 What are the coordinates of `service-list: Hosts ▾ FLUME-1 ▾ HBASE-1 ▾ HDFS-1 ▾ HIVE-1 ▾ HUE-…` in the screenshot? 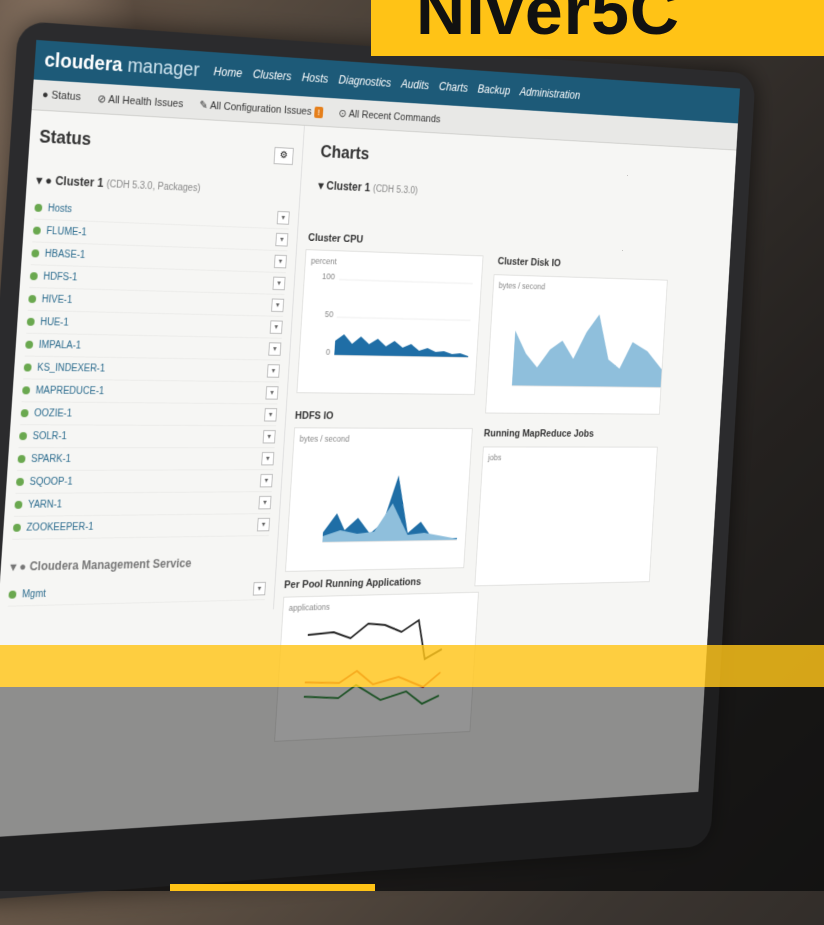 It's located at (151, 368).